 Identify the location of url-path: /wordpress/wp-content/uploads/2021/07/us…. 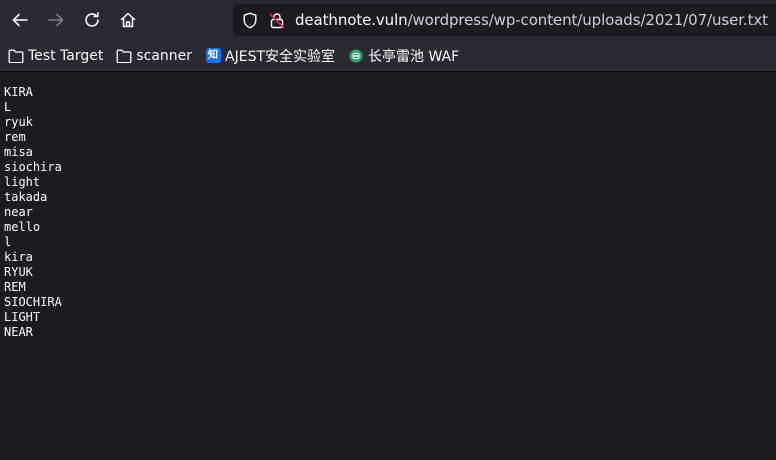
(587, 20).